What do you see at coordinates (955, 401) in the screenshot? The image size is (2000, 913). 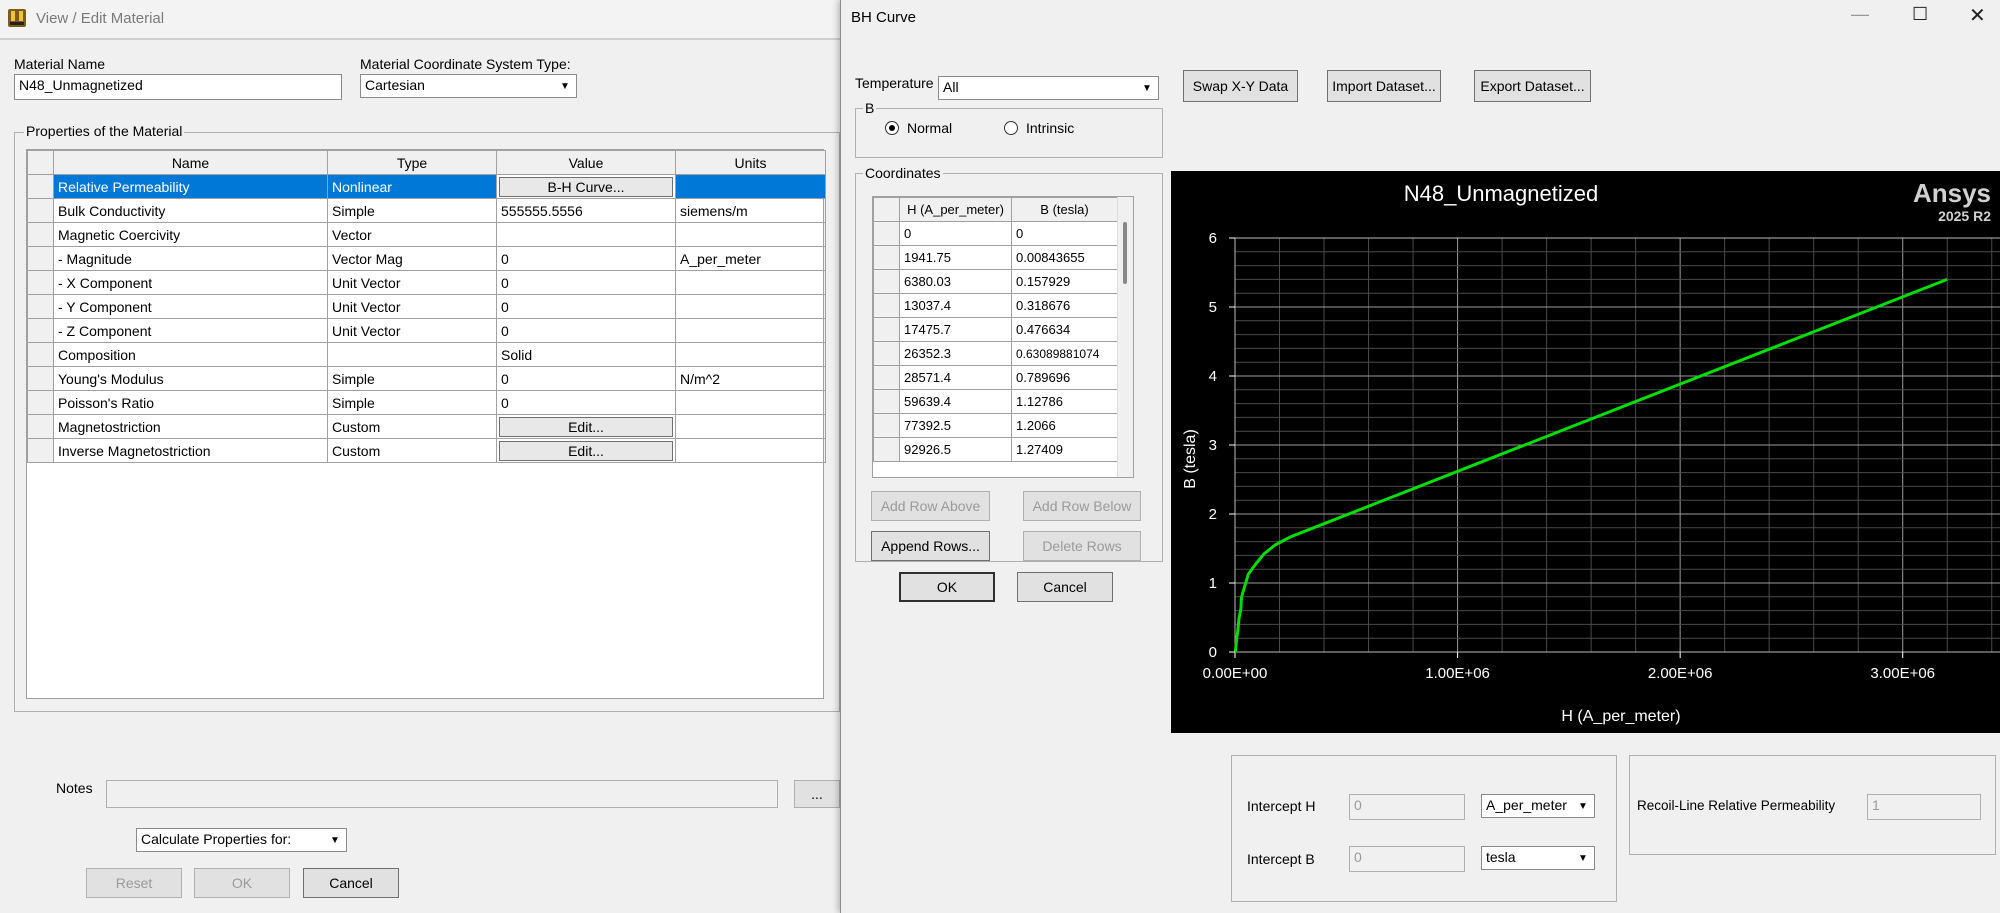 I see `h-value-cell: 59639.4` at bounding box center [955, 401].